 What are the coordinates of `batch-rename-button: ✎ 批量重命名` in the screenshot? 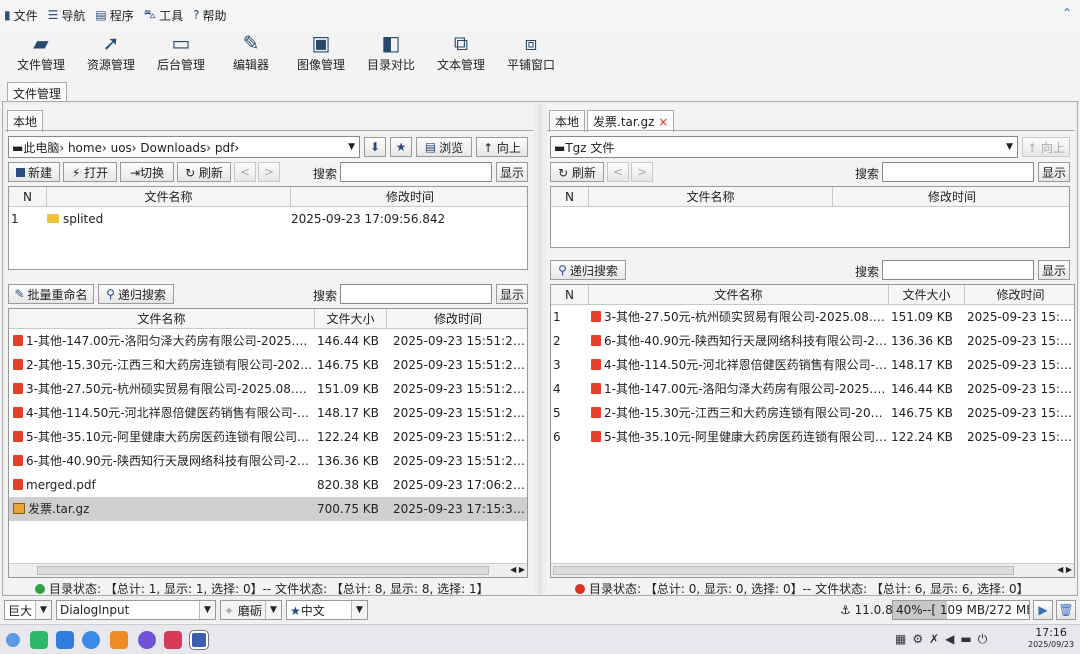 It's located at (51, 294).